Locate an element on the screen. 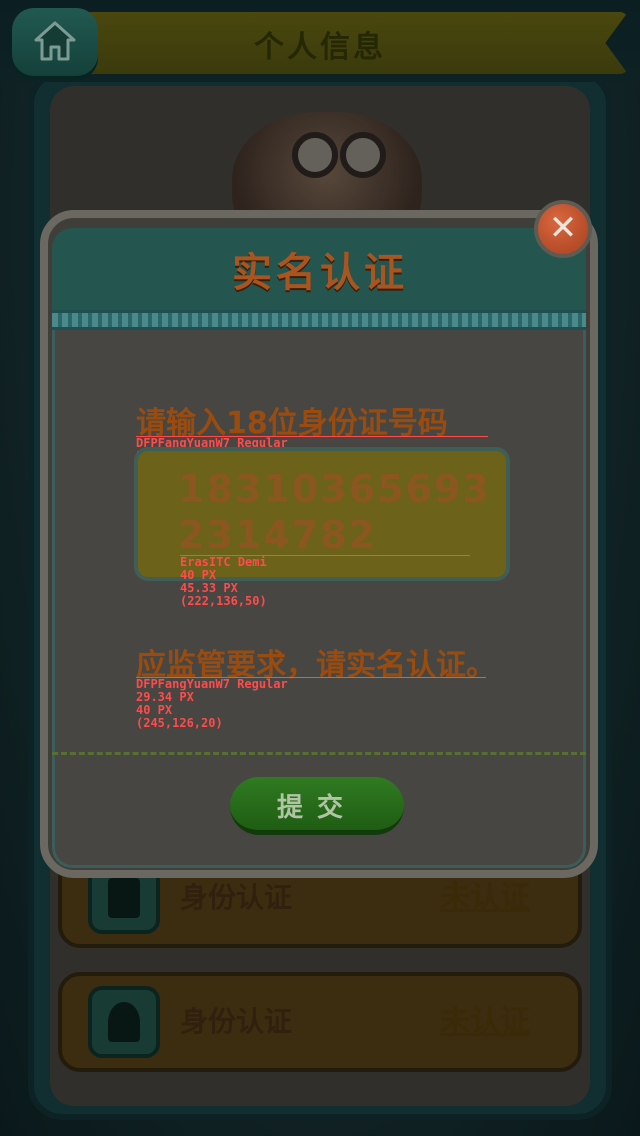  id-font-annotation: ErasITC Demi 40 PX 45.33 PX (222,136,50) is located at coordinates (223, 581).